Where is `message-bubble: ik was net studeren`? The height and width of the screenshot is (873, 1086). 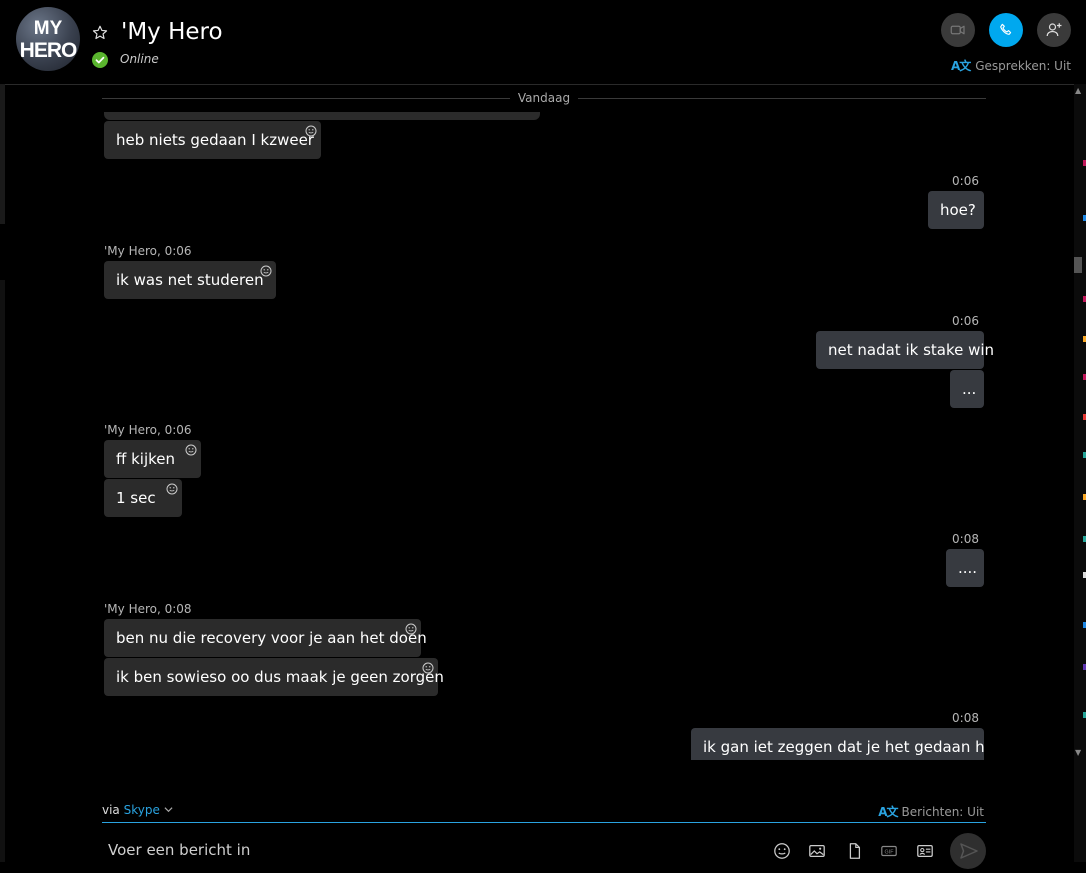 message-bubble: ik was net studeren is located at coordinates (190, 280).